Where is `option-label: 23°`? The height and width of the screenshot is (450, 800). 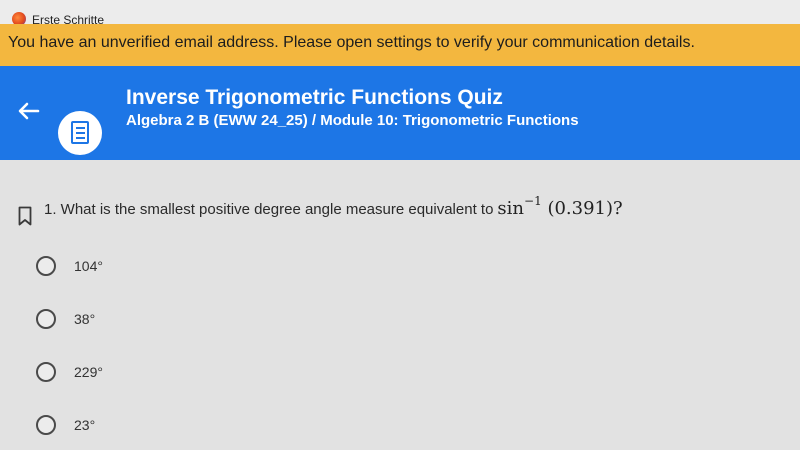 option-label: 23° is located at coordinates (85, 425).